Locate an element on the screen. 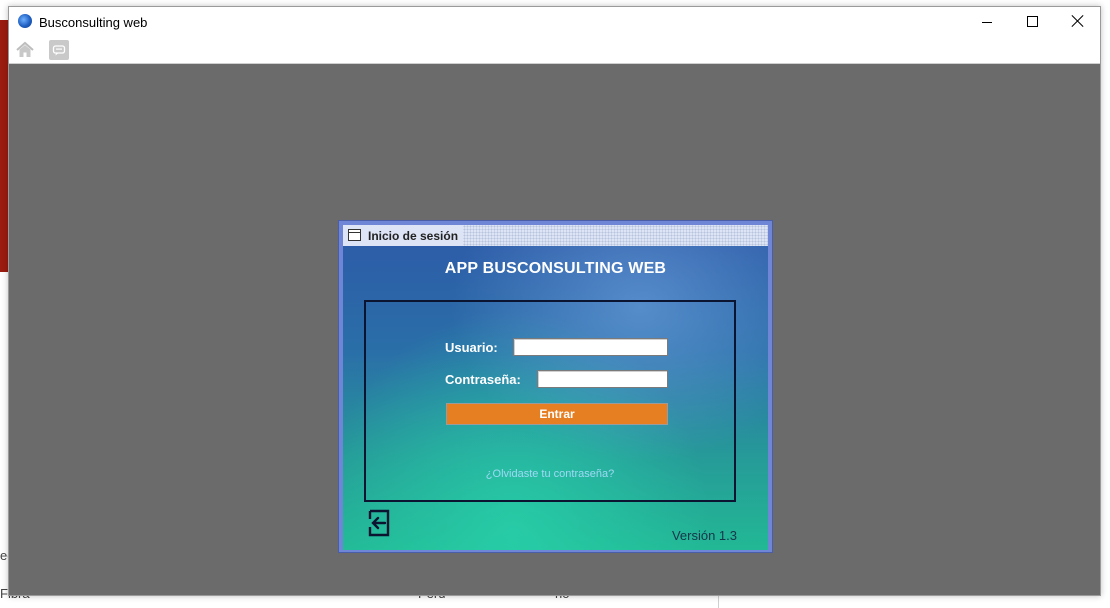  toolbar is located at coordinates (554, 50).